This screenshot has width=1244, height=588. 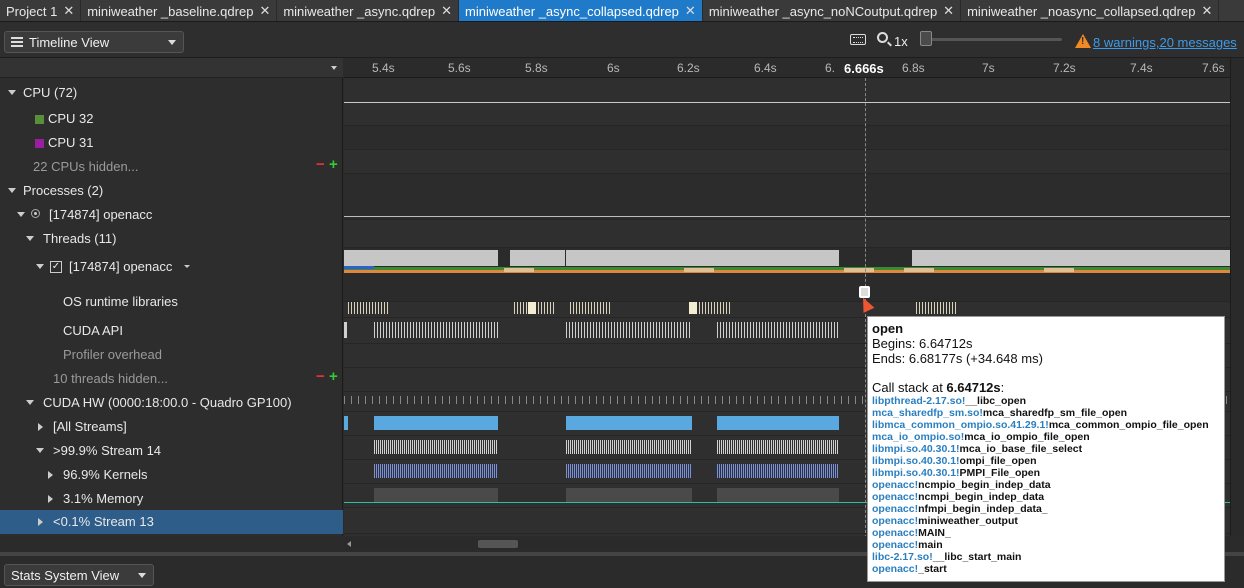 What do you see at coordinates (171, 166) in the screenshot?
I see `tree-row-cpus-hidden: 22 CPUs hidden... − +` at bounding box center [171, 166].